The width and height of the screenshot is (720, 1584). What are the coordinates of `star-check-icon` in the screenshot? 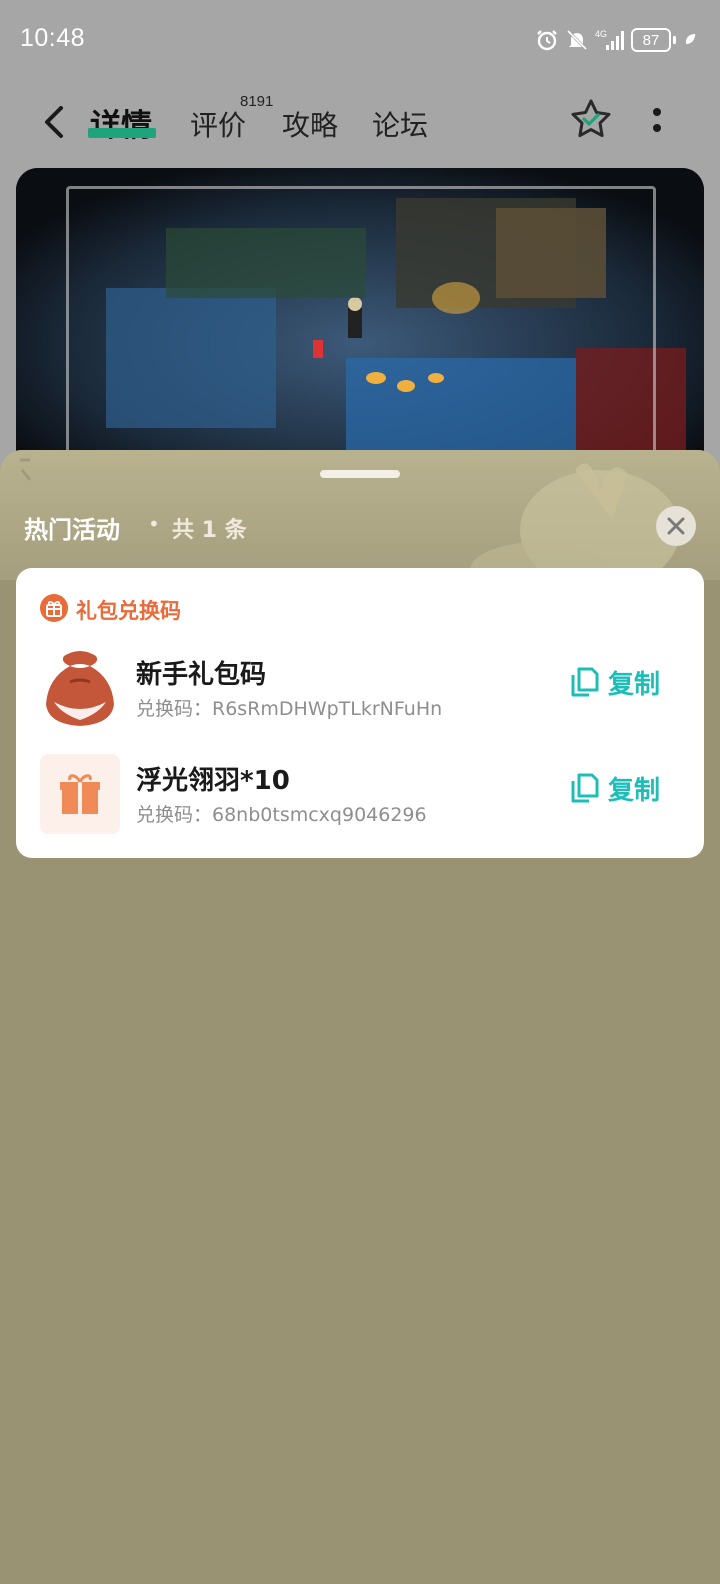 It's located at (591, 119).